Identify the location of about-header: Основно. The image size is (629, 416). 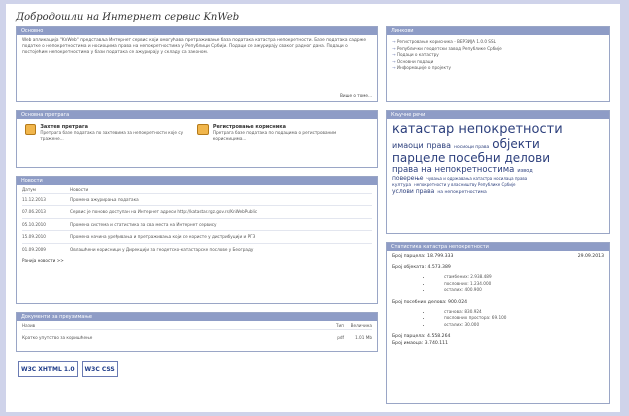
(197, 31).